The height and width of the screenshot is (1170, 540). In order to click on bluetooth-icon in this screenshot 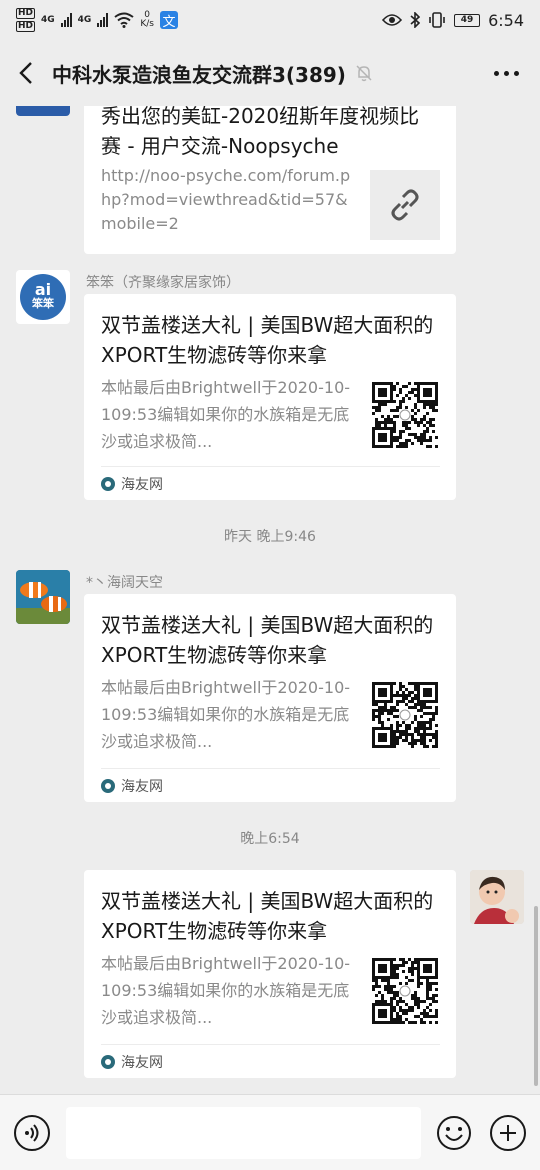, I will do `click(415, 20)`.